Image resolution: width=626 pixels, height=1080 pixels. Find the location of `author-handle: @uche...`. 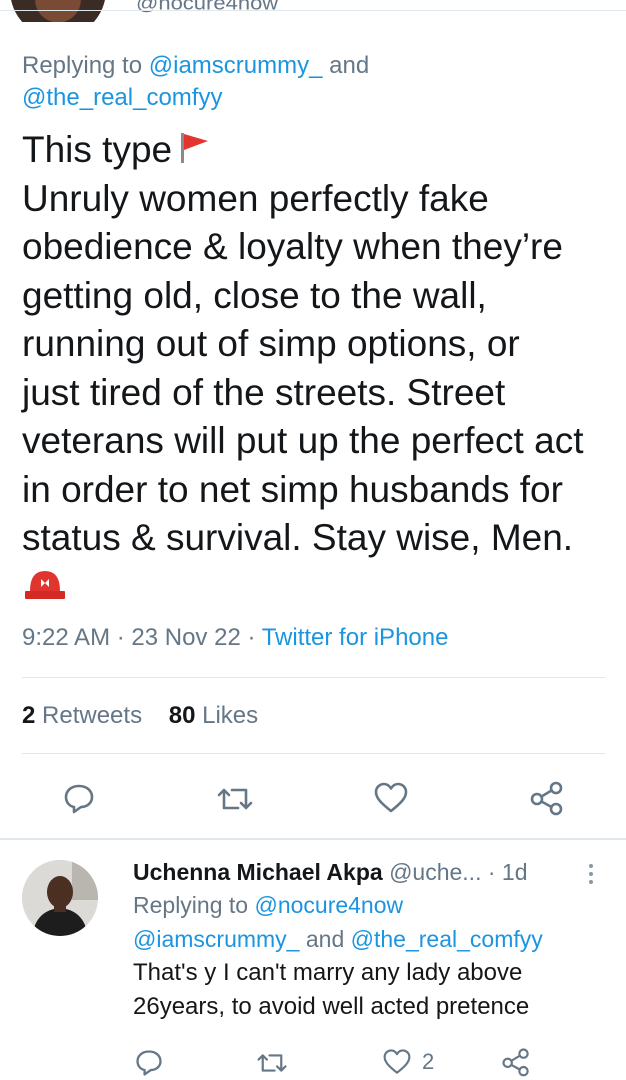

author-handle: @uche... is located at coordinates (435, 872).